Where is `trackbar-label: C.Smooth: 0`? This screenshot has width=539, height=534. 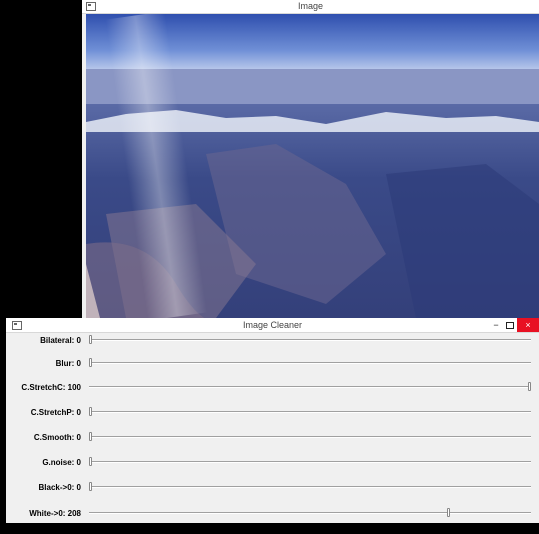
trackbar-label: C.Smooth: 0 is located at coordinates (57, 437).